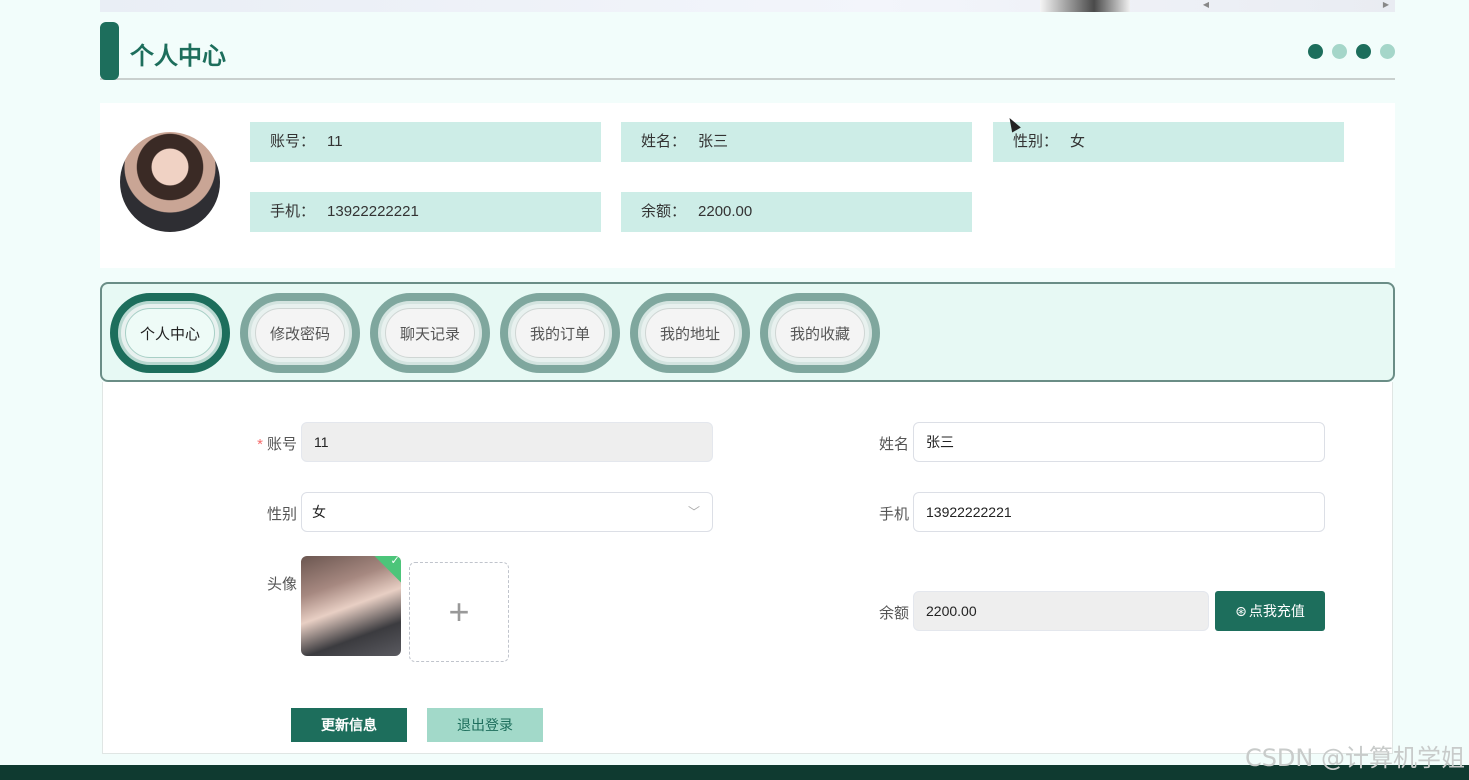 This screenshot has height=780, width=1469. I want to click on tab-change-password: 修改密码, so click(300, 333).